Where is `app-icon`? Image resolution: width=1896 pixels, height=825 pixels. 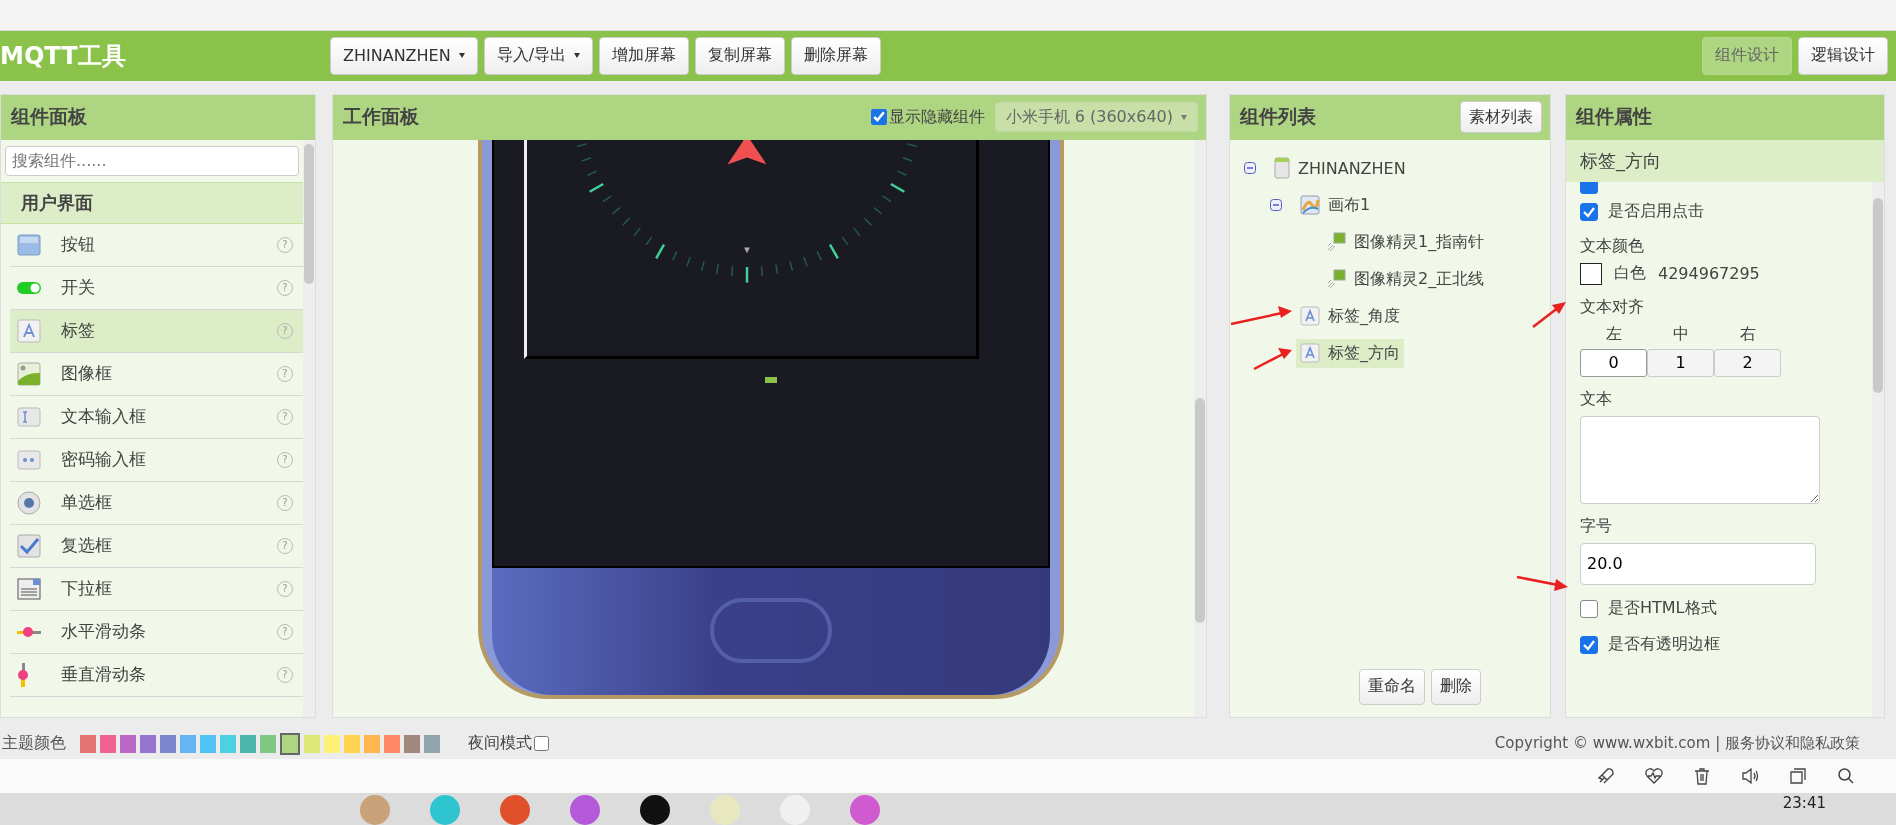 app-icon is located at coordinates (655, 810).